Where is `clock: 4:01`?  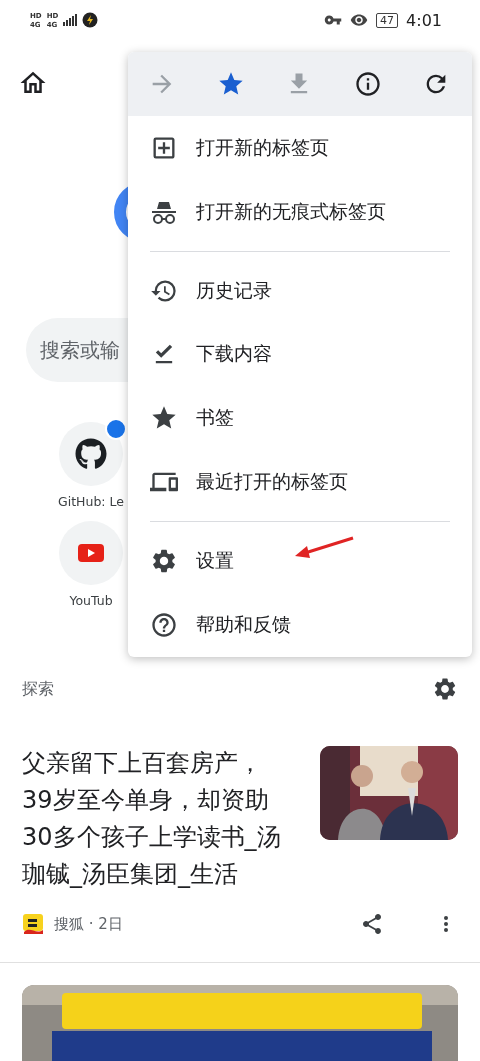
clock: 4:01 is located at coordinates (424, 20).